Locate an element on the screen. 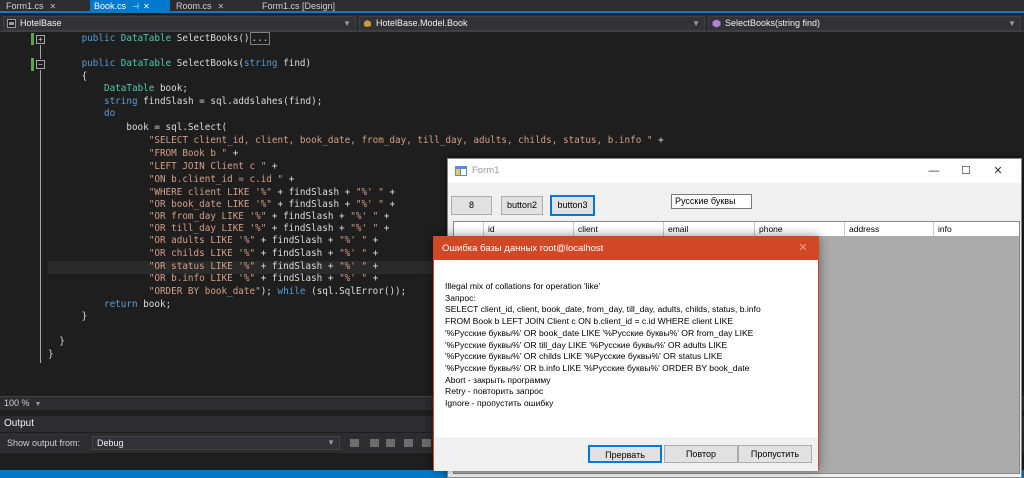 This screenshot has height=478, width=1024. maximize-icon: ☐ is located at coordinates (966, 171).